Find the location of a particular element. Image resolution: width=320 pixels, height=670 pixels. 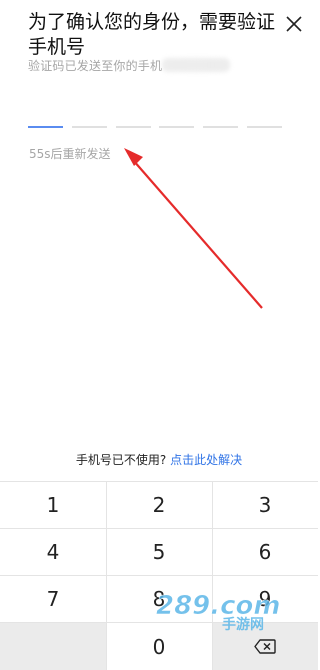

help-link: 点击此处解决 is located at coordinates (206, 460).